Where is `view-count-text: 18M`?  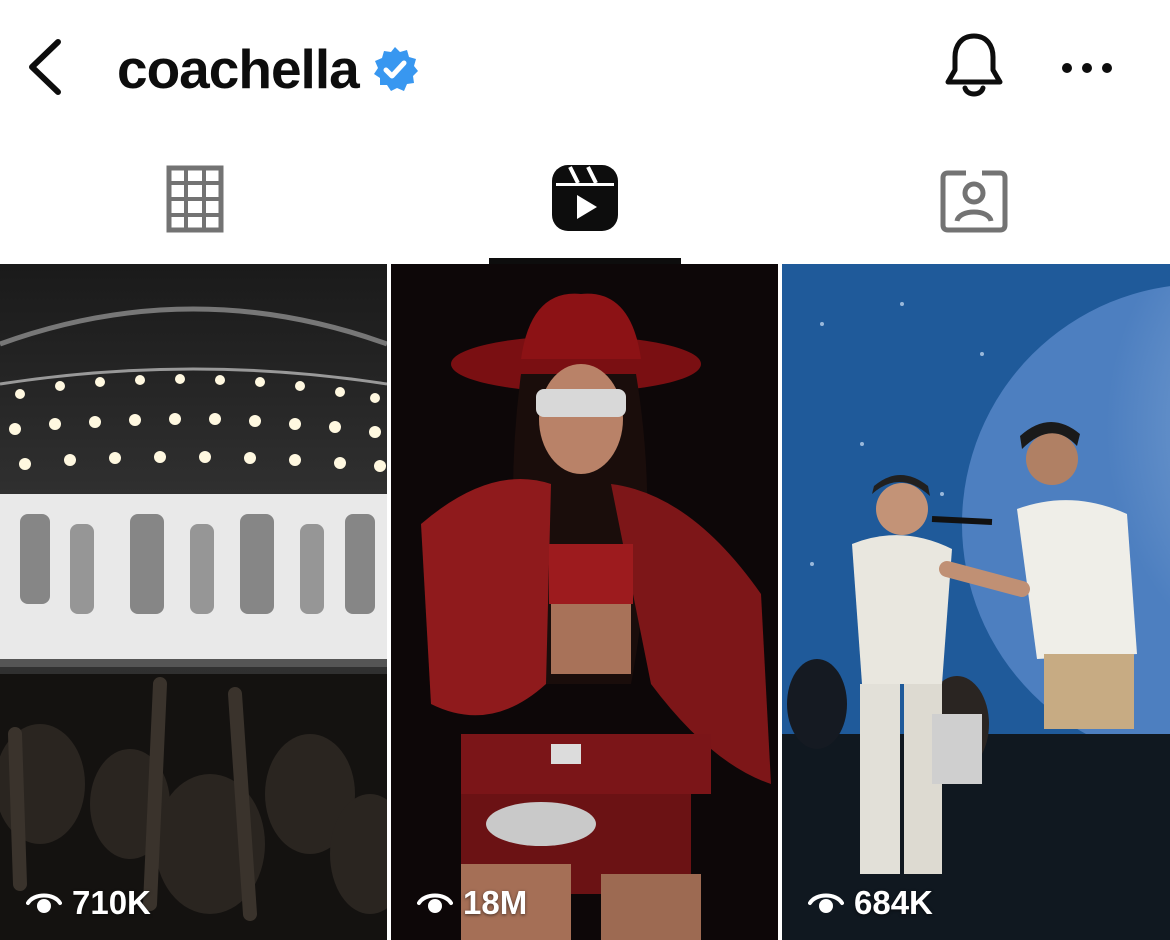
view-count-text: 18M is located at coordinates (495, 902).